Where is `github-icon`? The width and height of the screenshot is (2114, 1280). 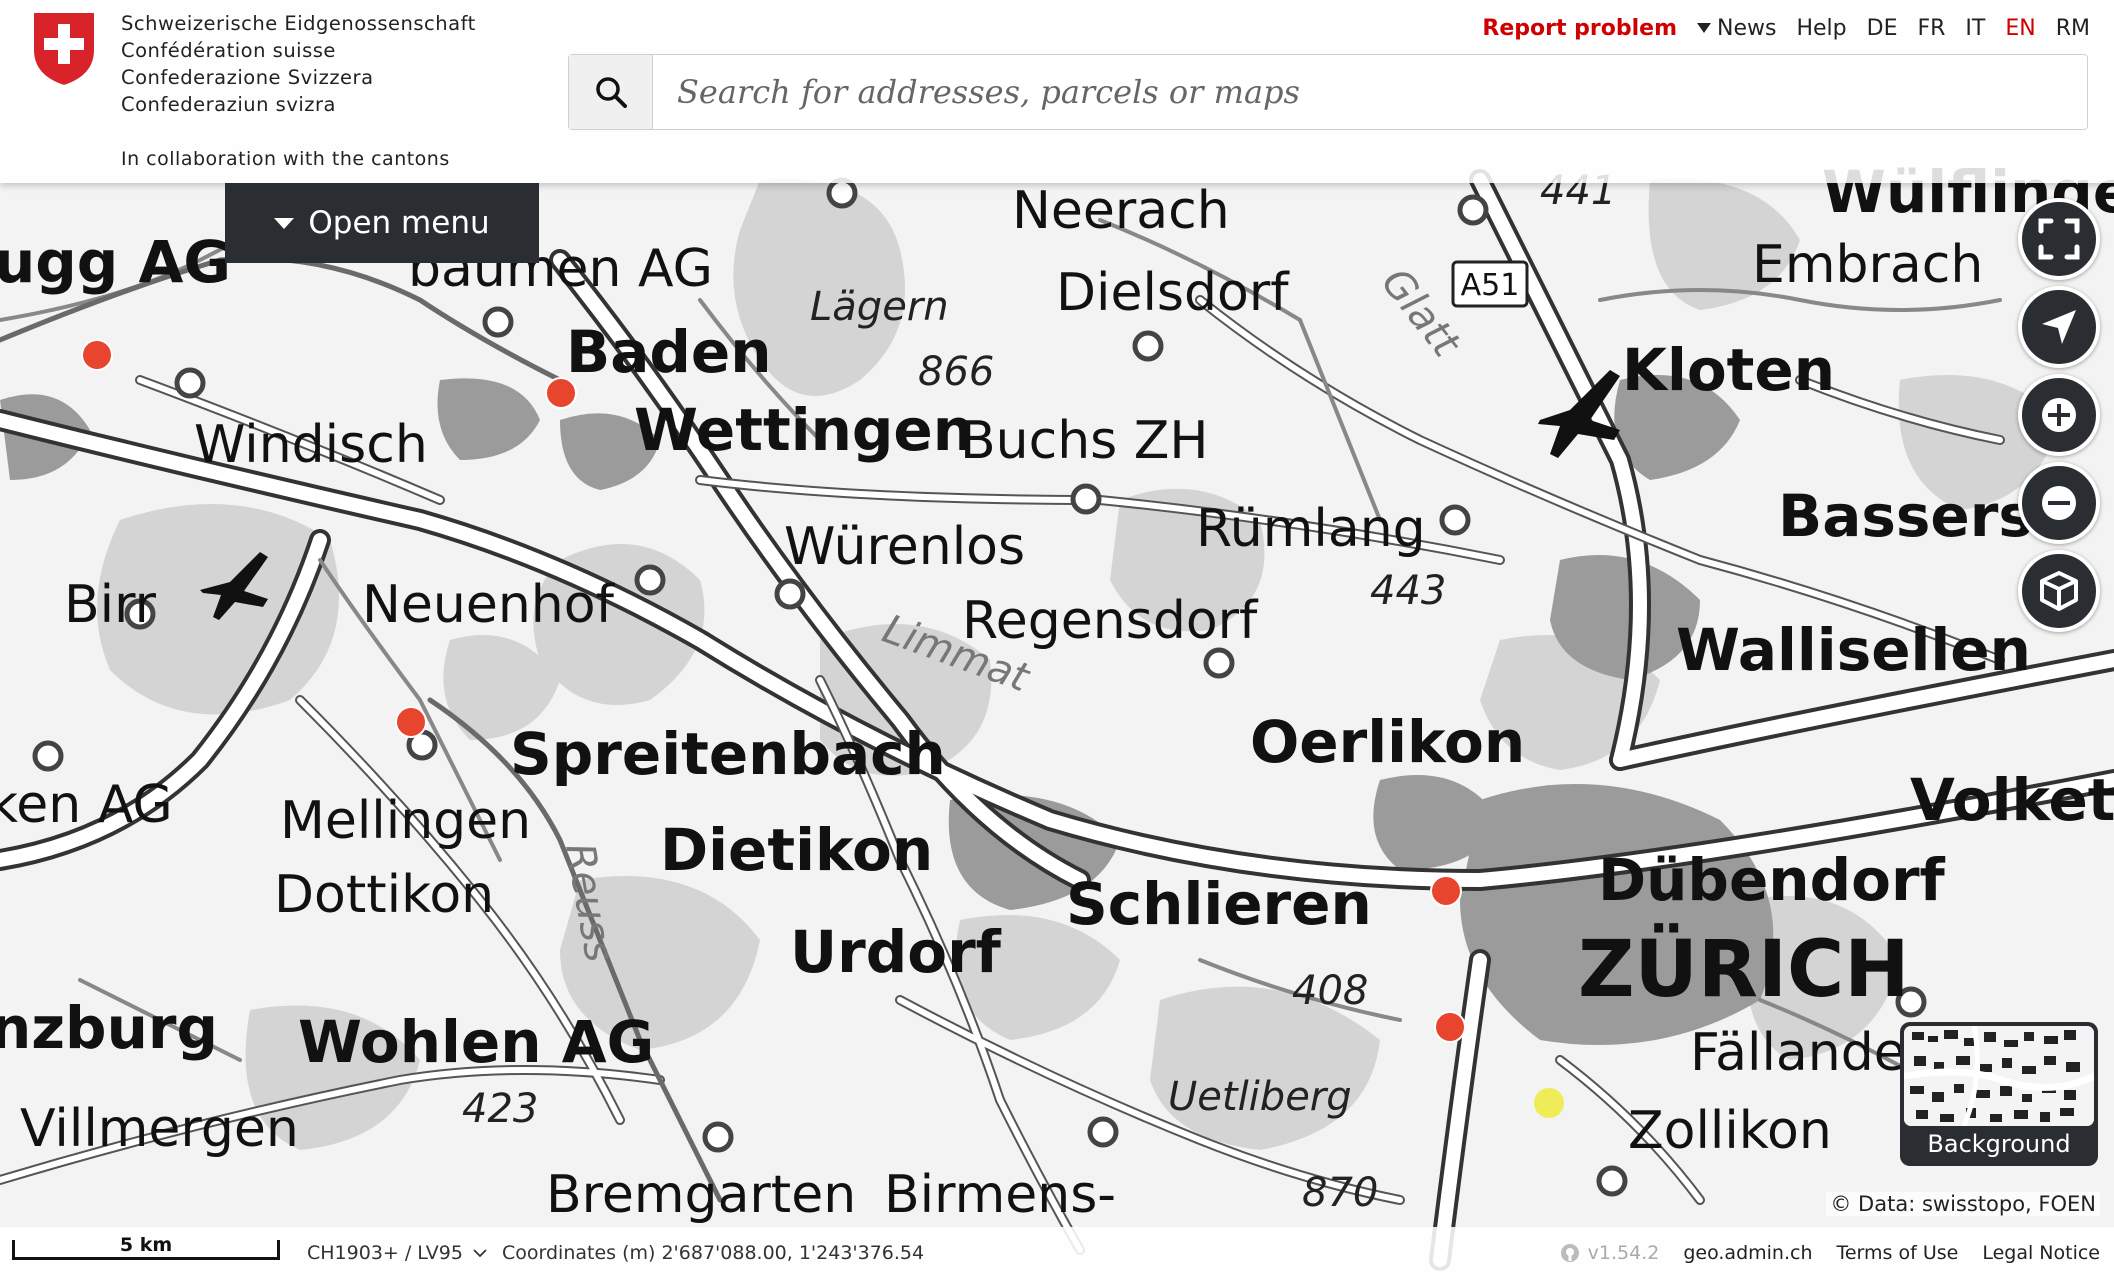 github-icon is located at coordinates (1569, 1253).